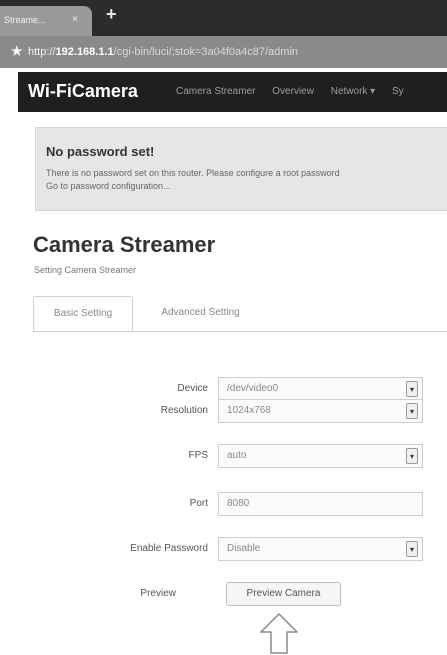  Describe the element at coordinates (320, 549) in the screenshot. I see `enable-password-select: Disable ▾` at that location.